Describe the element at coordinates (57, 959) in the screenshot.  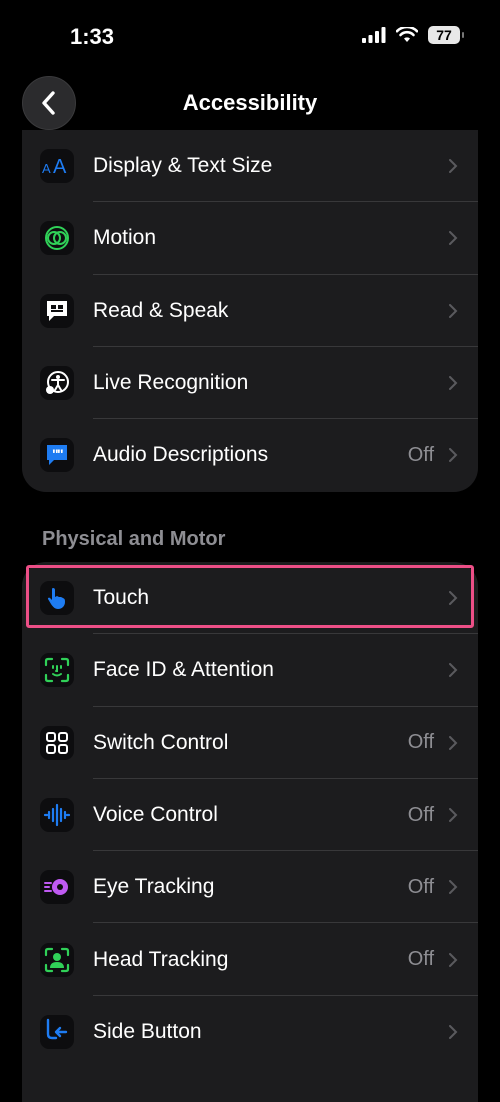
I see `head-tracking-icon` at that location.